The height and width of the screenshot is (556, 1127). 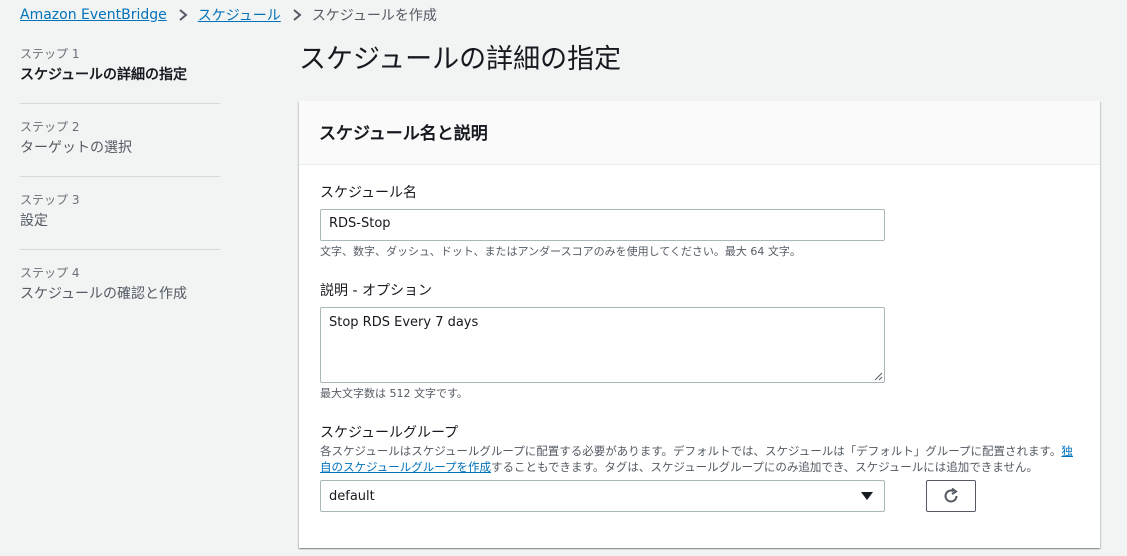 I want to click on step-number: ステップ 1, so click(x=50, y=54).